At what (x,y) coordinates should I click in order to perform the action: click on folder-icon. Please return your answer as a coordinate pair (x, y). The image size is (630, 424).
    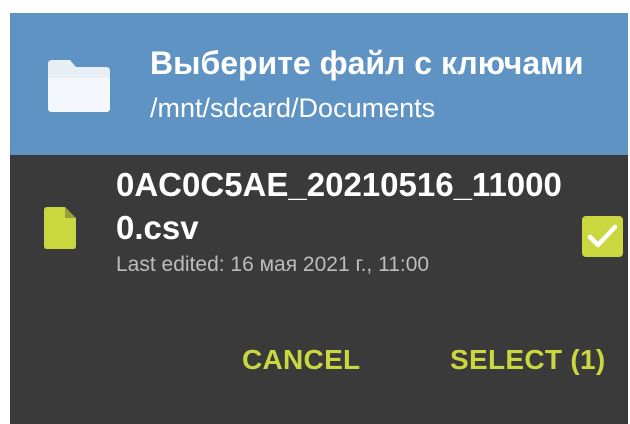
    Looking at the image, I should click on (79, 86).